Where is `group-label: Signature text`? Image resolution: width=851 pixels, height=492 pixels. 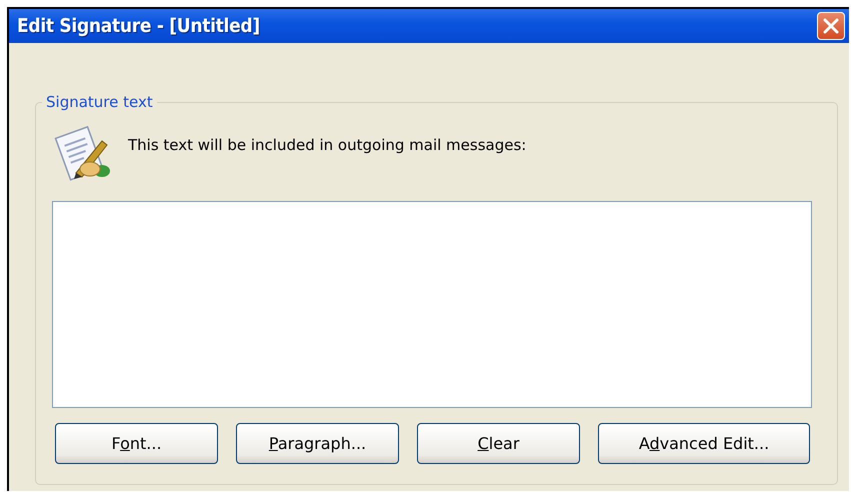 group-label: Signature text is located at coordinates (99, 102).